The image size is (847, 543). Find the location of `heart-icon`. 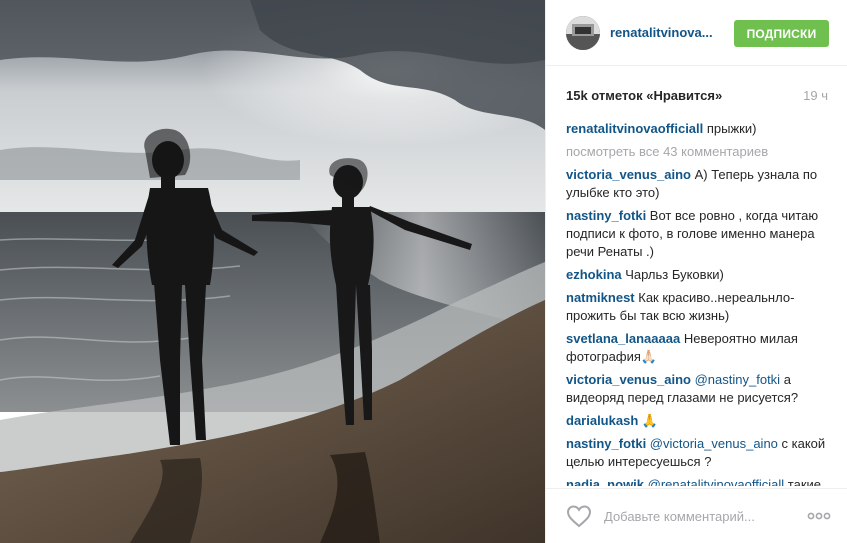

heart-icon is located at coordinates (579, 516).